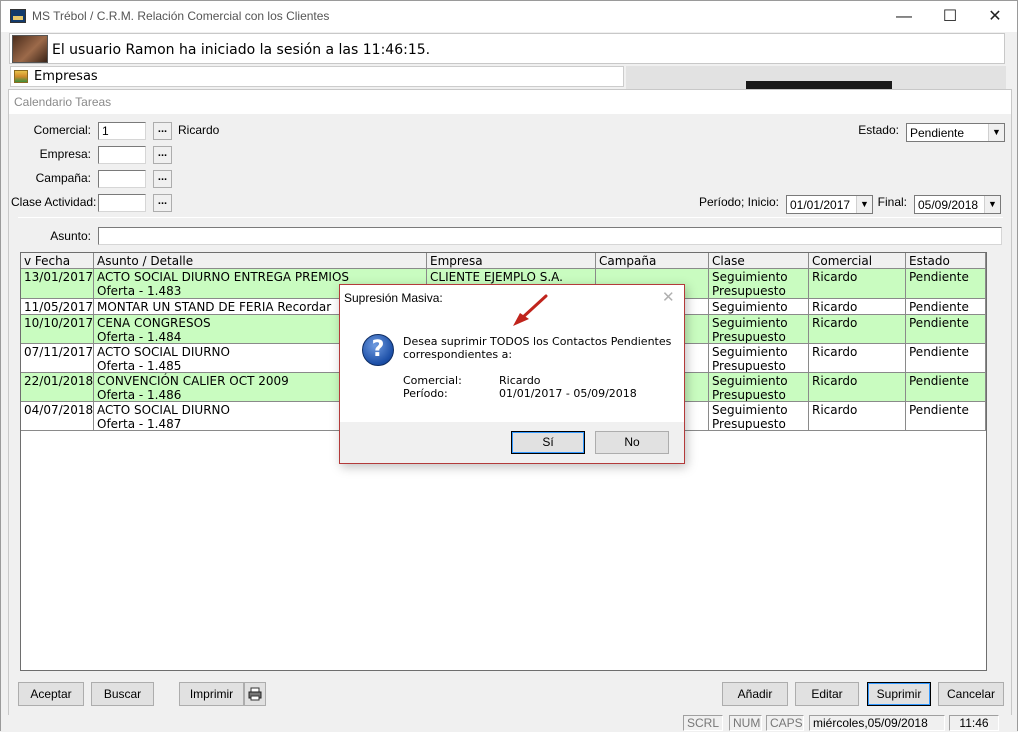  Describe the element at coordinates (260, 261) in the screenshot. I see `column-header-asunto: Asunto / Detalle` at that location.